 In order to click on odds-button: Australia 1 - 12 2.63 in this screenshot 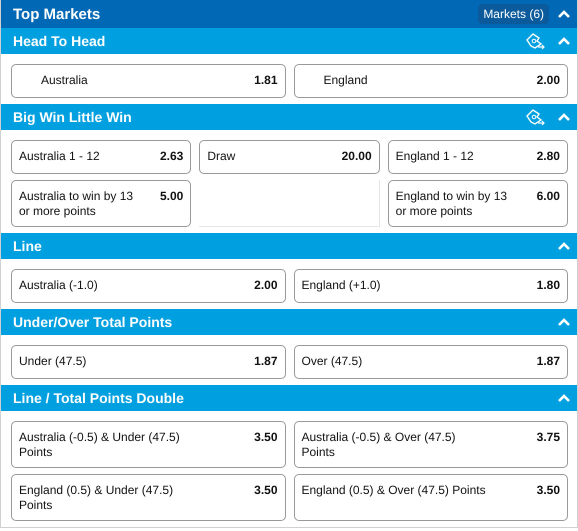, I will do `click(101, 157)`.